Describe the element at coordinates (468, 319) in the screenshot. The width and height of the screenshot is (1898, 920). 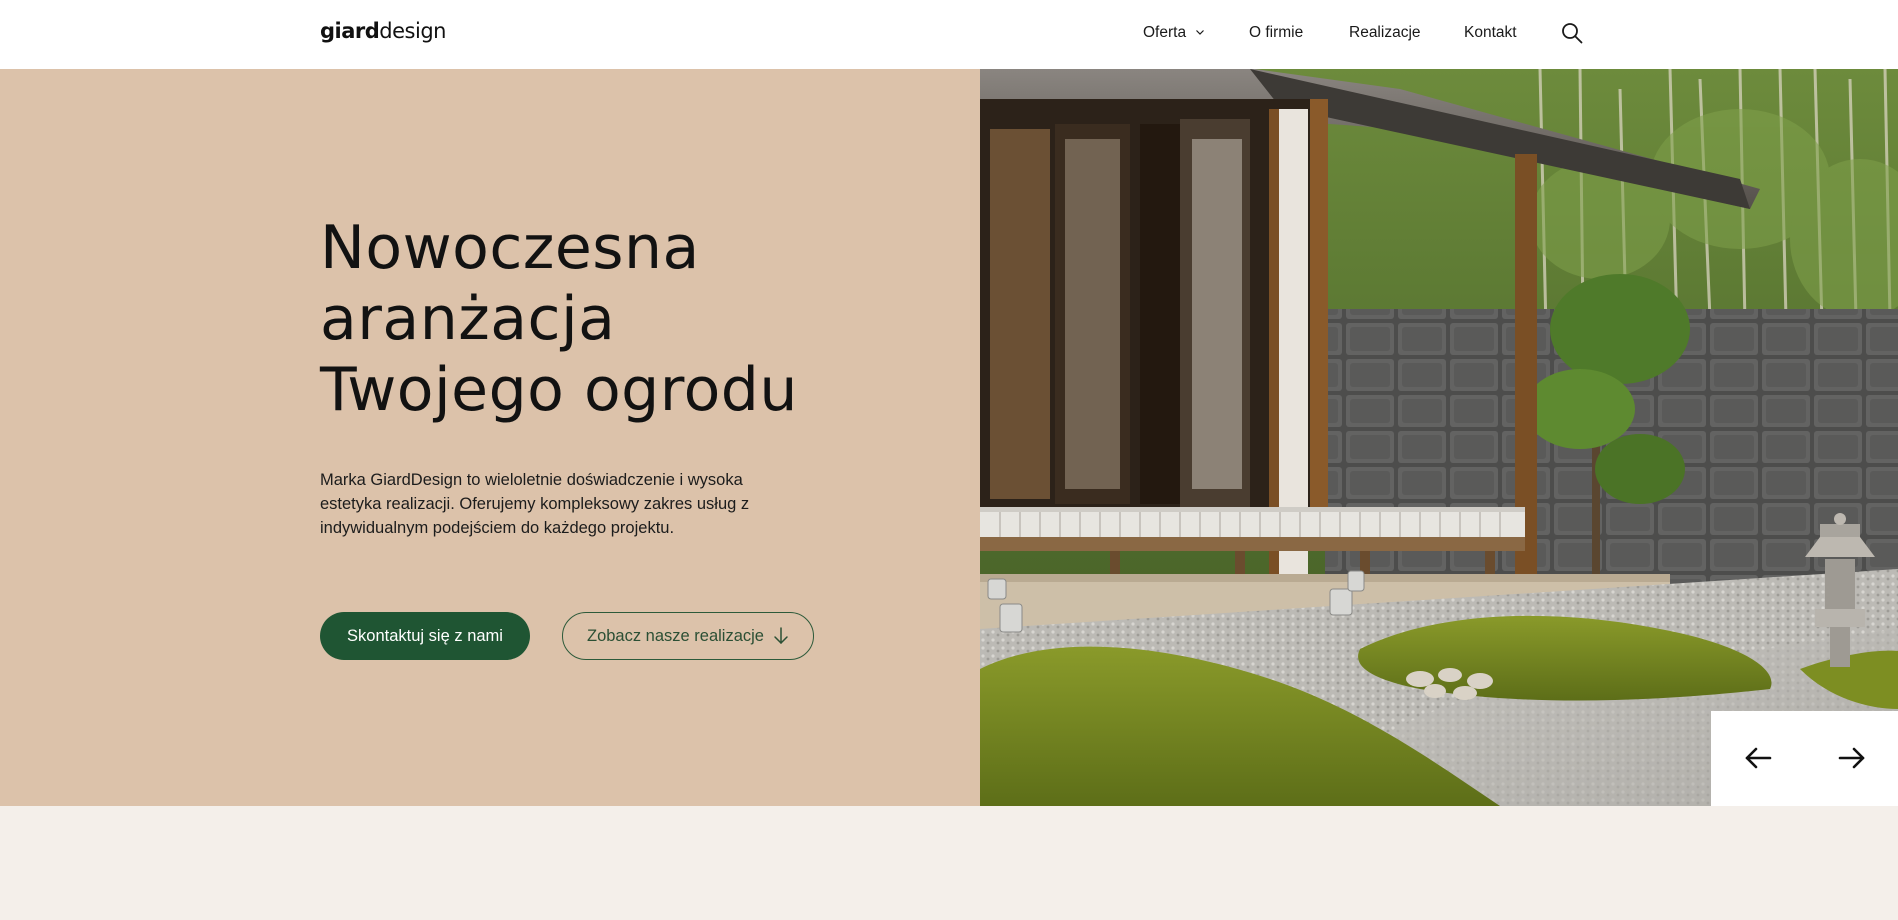
I see `hero-title-line-2: aranżacja` at that location.